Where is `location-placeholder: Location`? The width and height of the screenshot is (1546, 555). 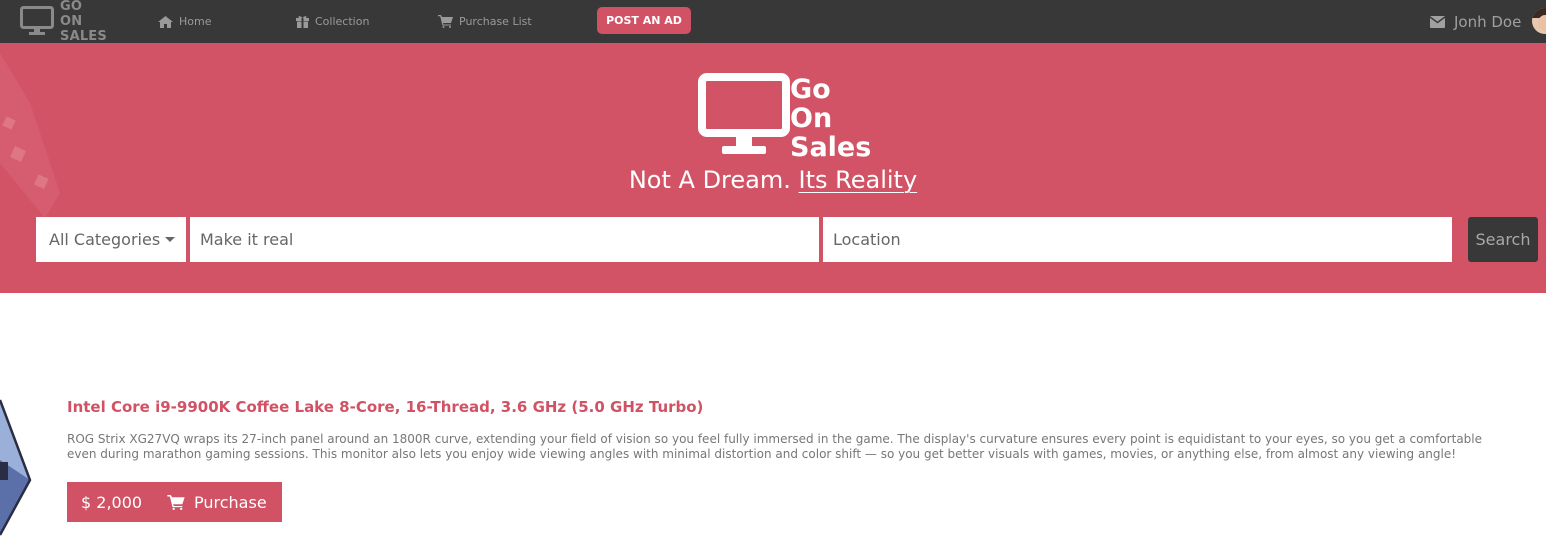
location-placeholder: Location is located at coordinates (867, 239).